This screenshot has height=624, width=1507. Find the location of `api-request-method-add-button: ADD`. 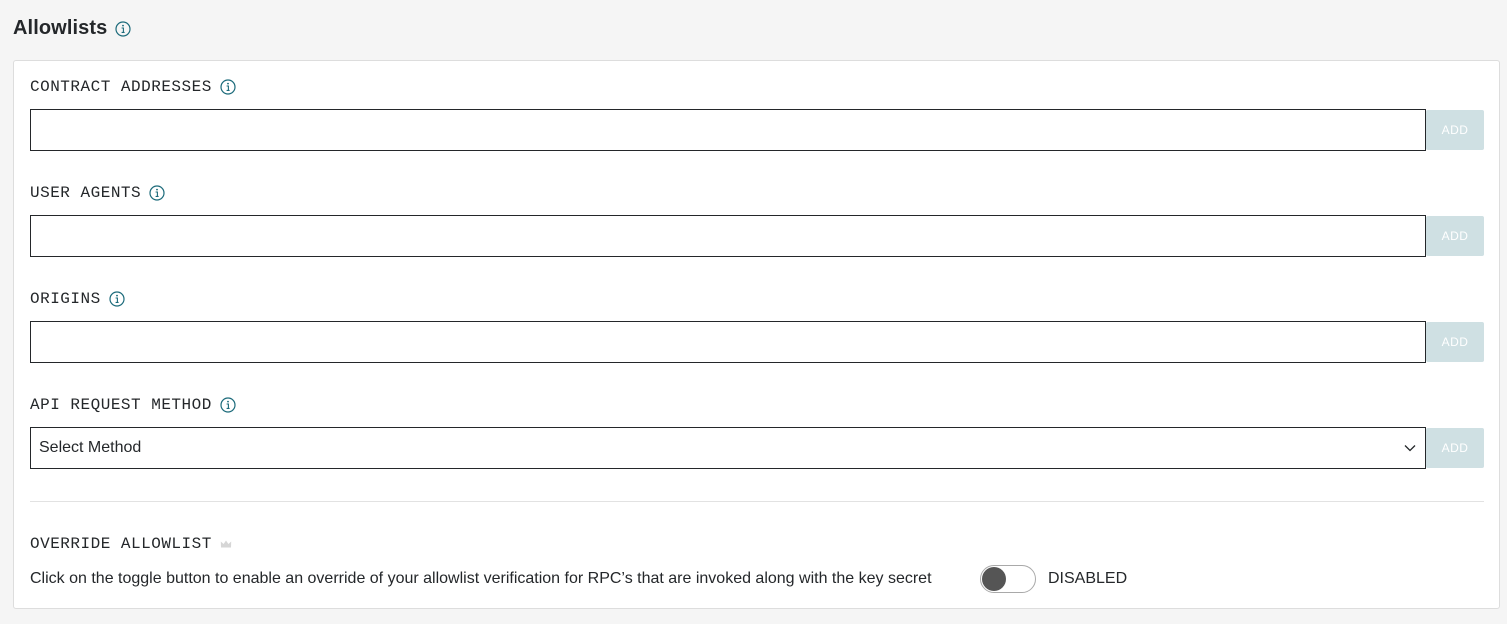

api-request-method-add-button: ADD is located at coordinates (1455, 448).